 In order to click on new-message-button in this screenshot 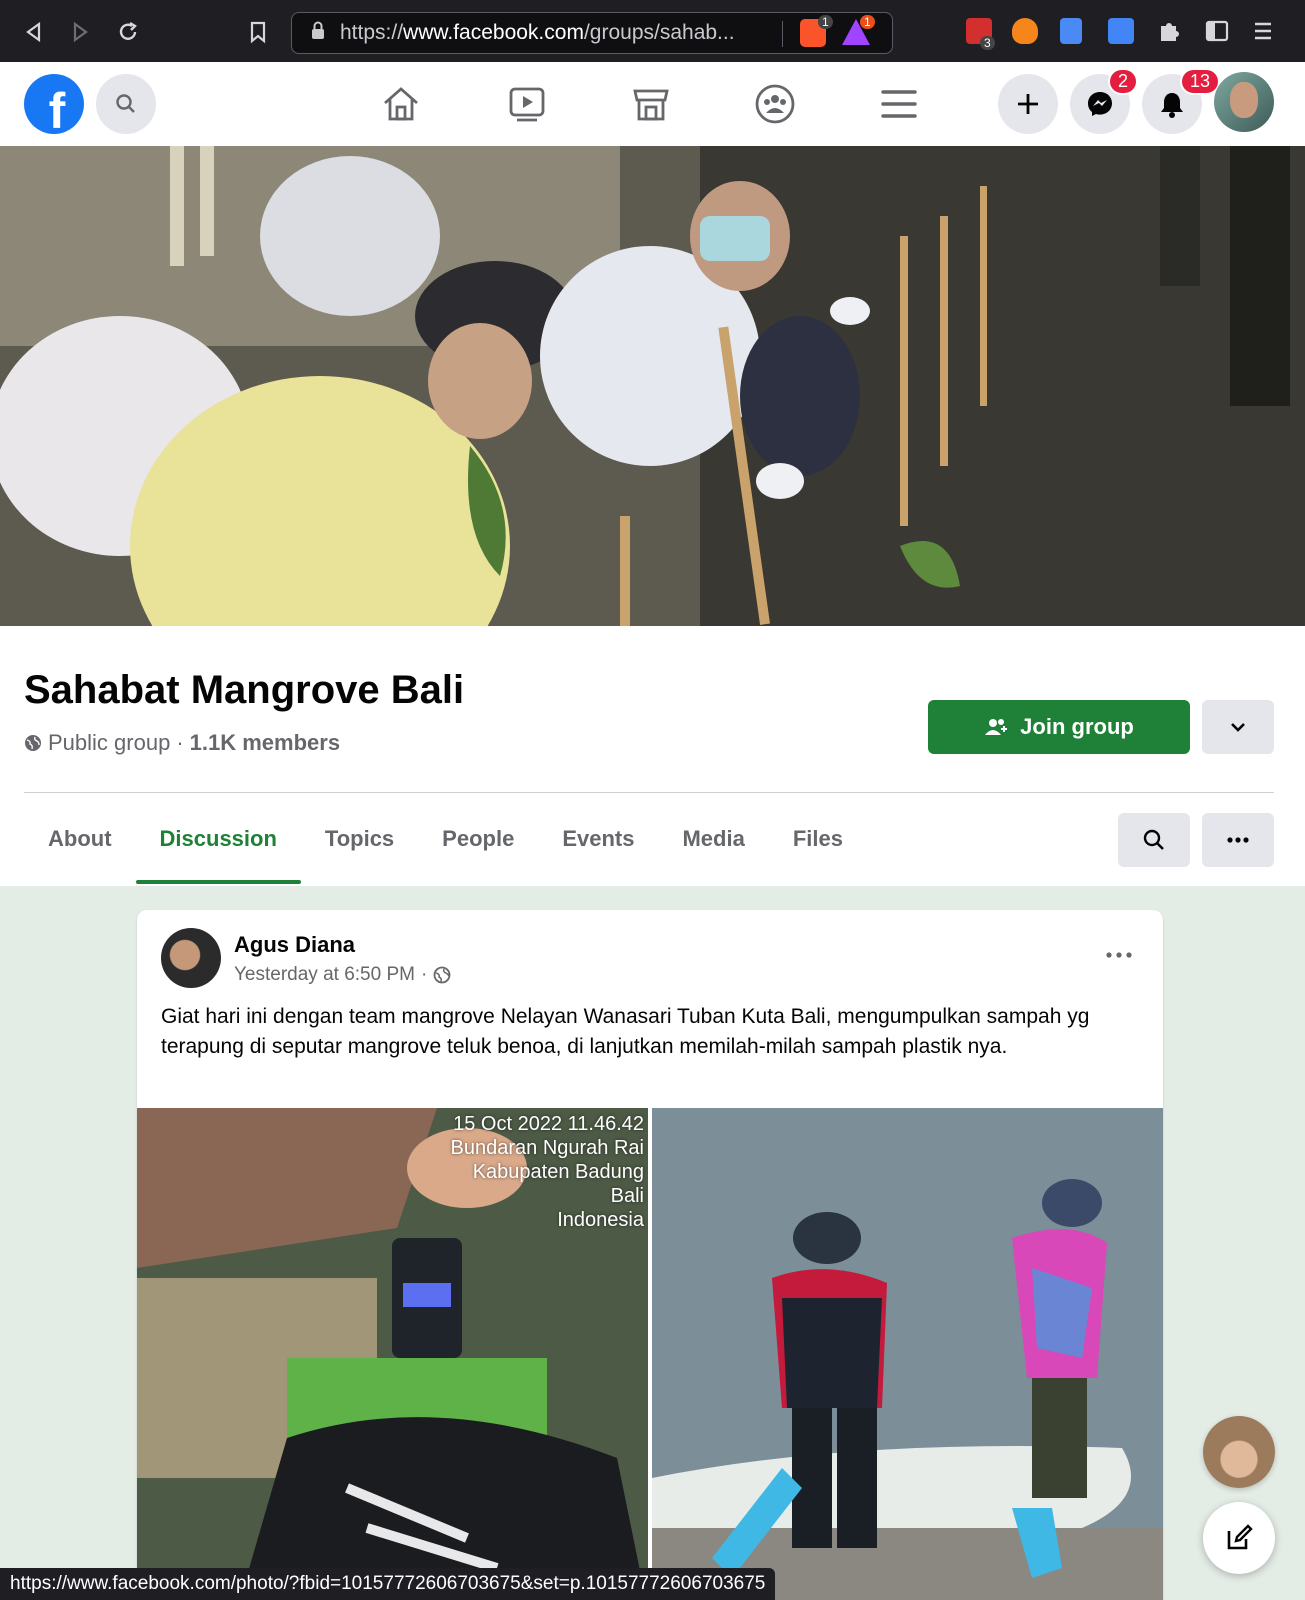, I will do `click(1239, 1538)`.